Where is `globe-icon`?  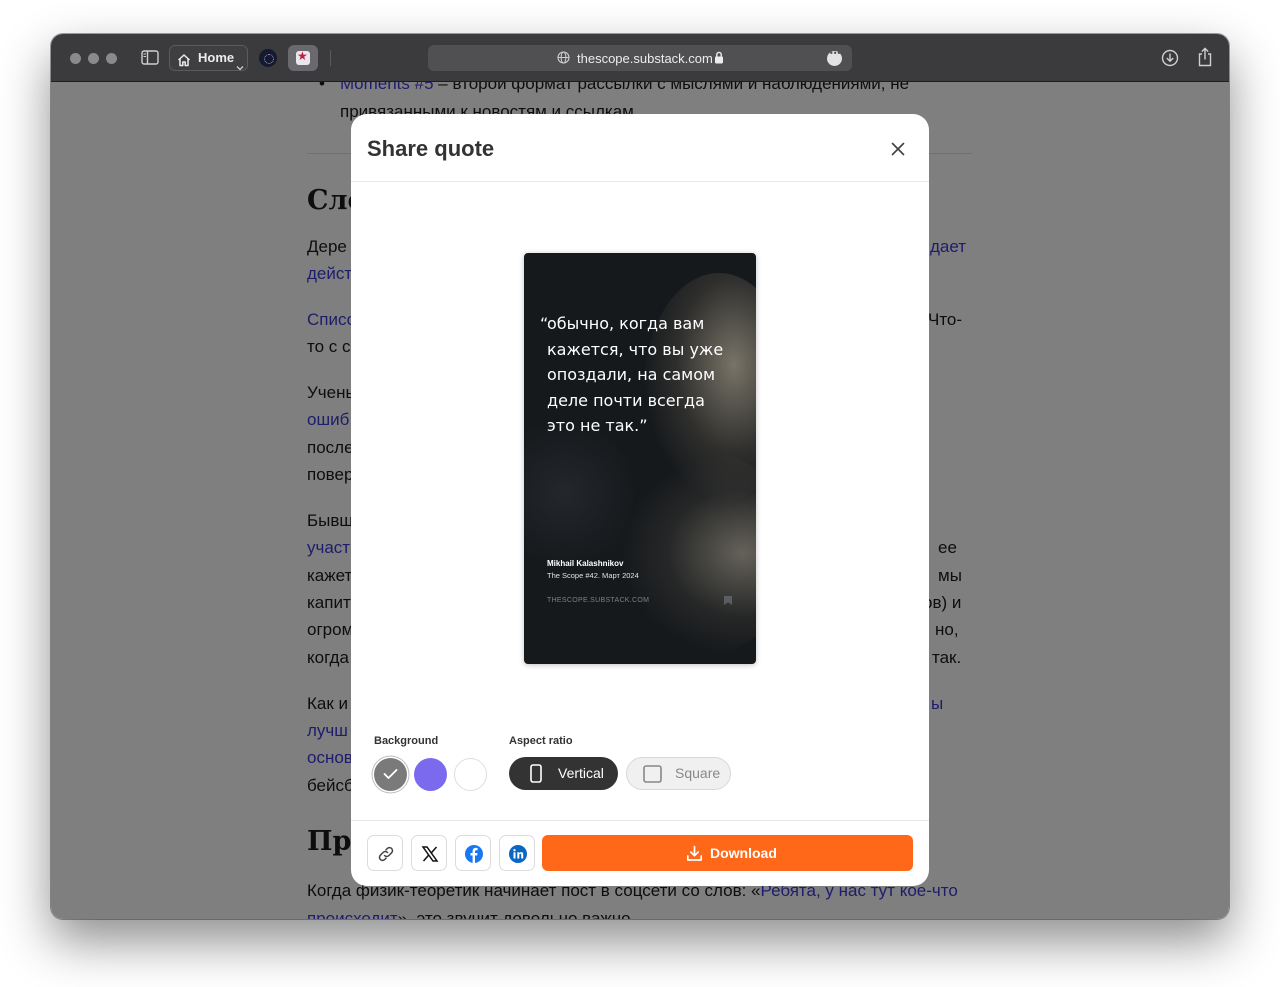 globe-icon is located at coordinates (563, 59).